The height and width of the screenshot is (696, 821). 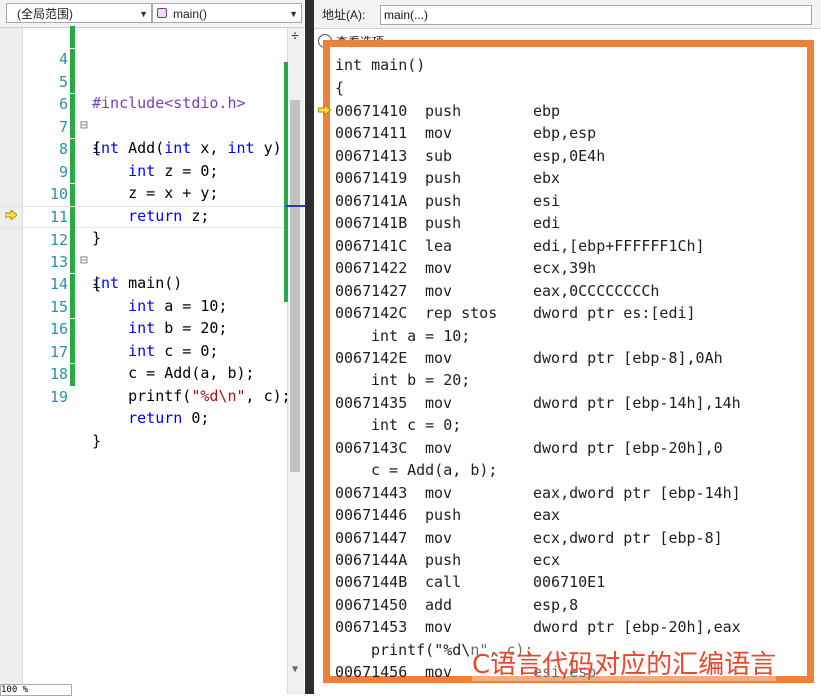 I want to click on asm-instruction-row: 00671447 mov ecx,dword ptr [ebp-8], so click(x=570, y=538).